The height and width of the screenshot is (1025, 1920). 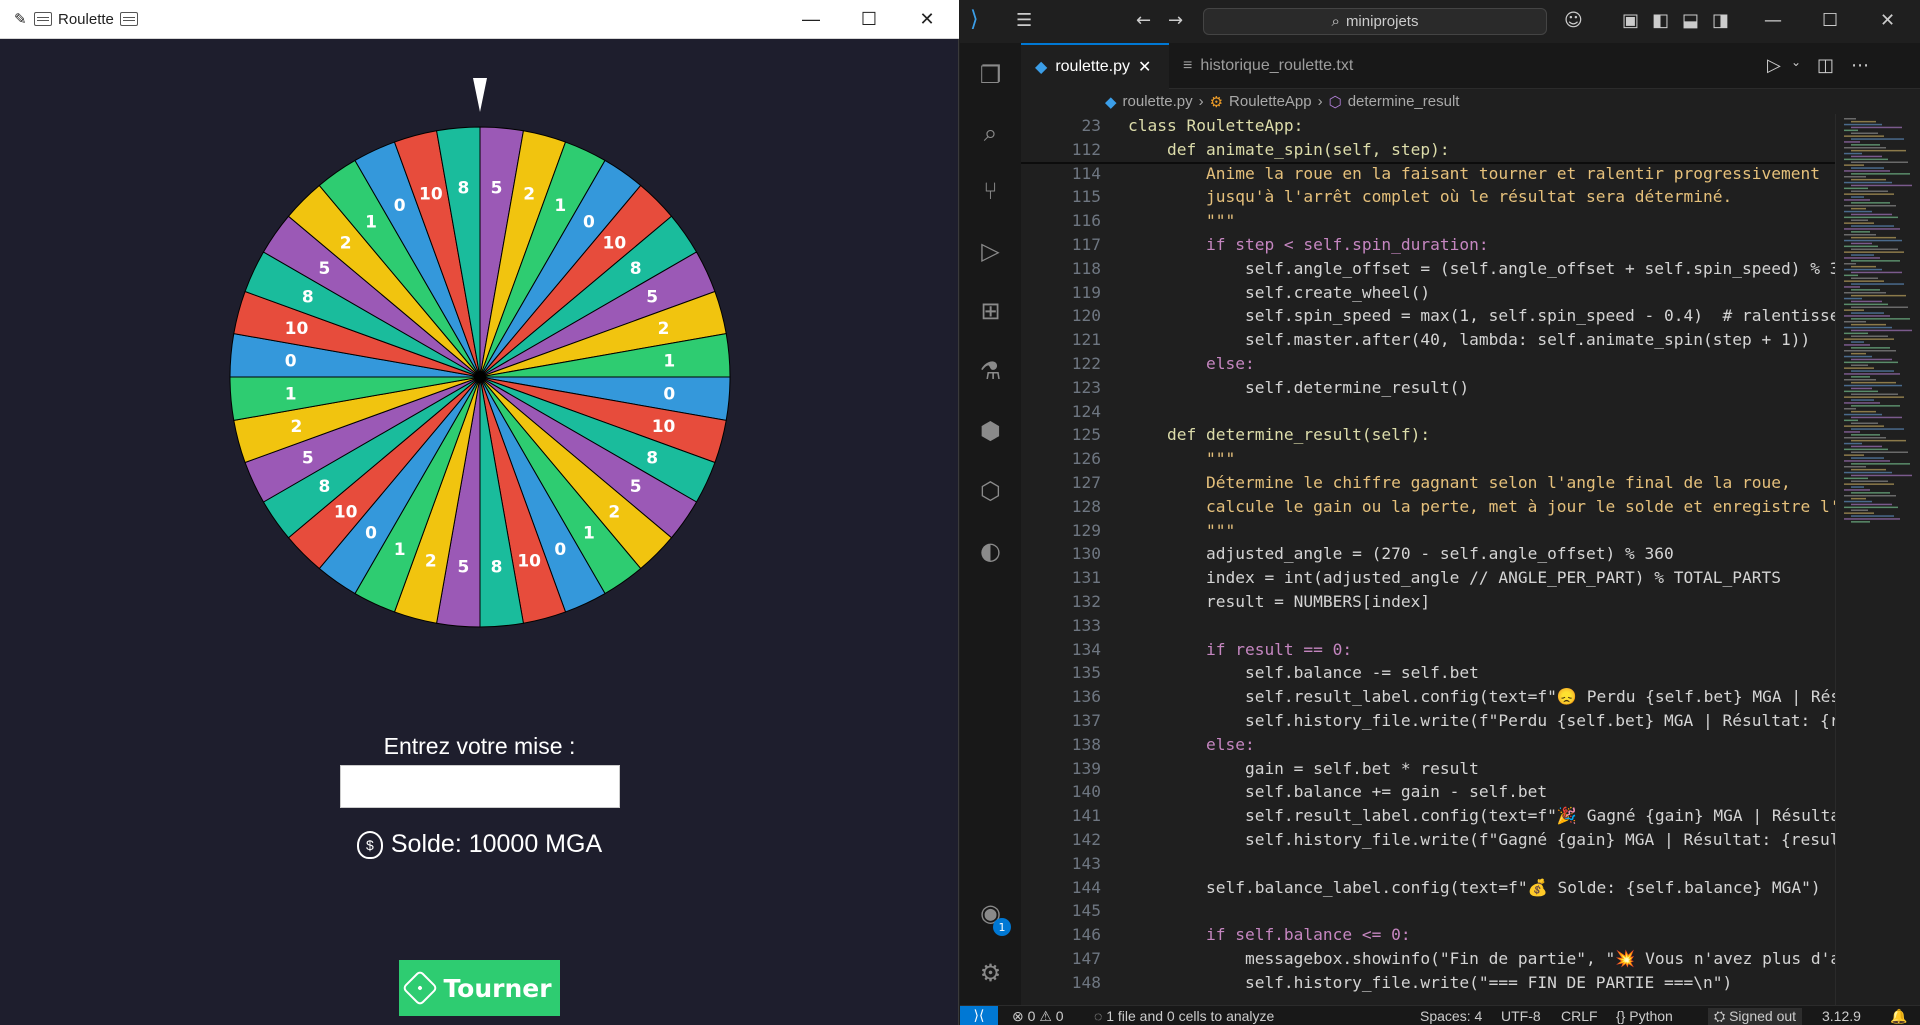 What do you see at coordinates (990, 913) in the screenshot?
I see `accounts-icon: ◉ 1` at bounding box center [990, 913].